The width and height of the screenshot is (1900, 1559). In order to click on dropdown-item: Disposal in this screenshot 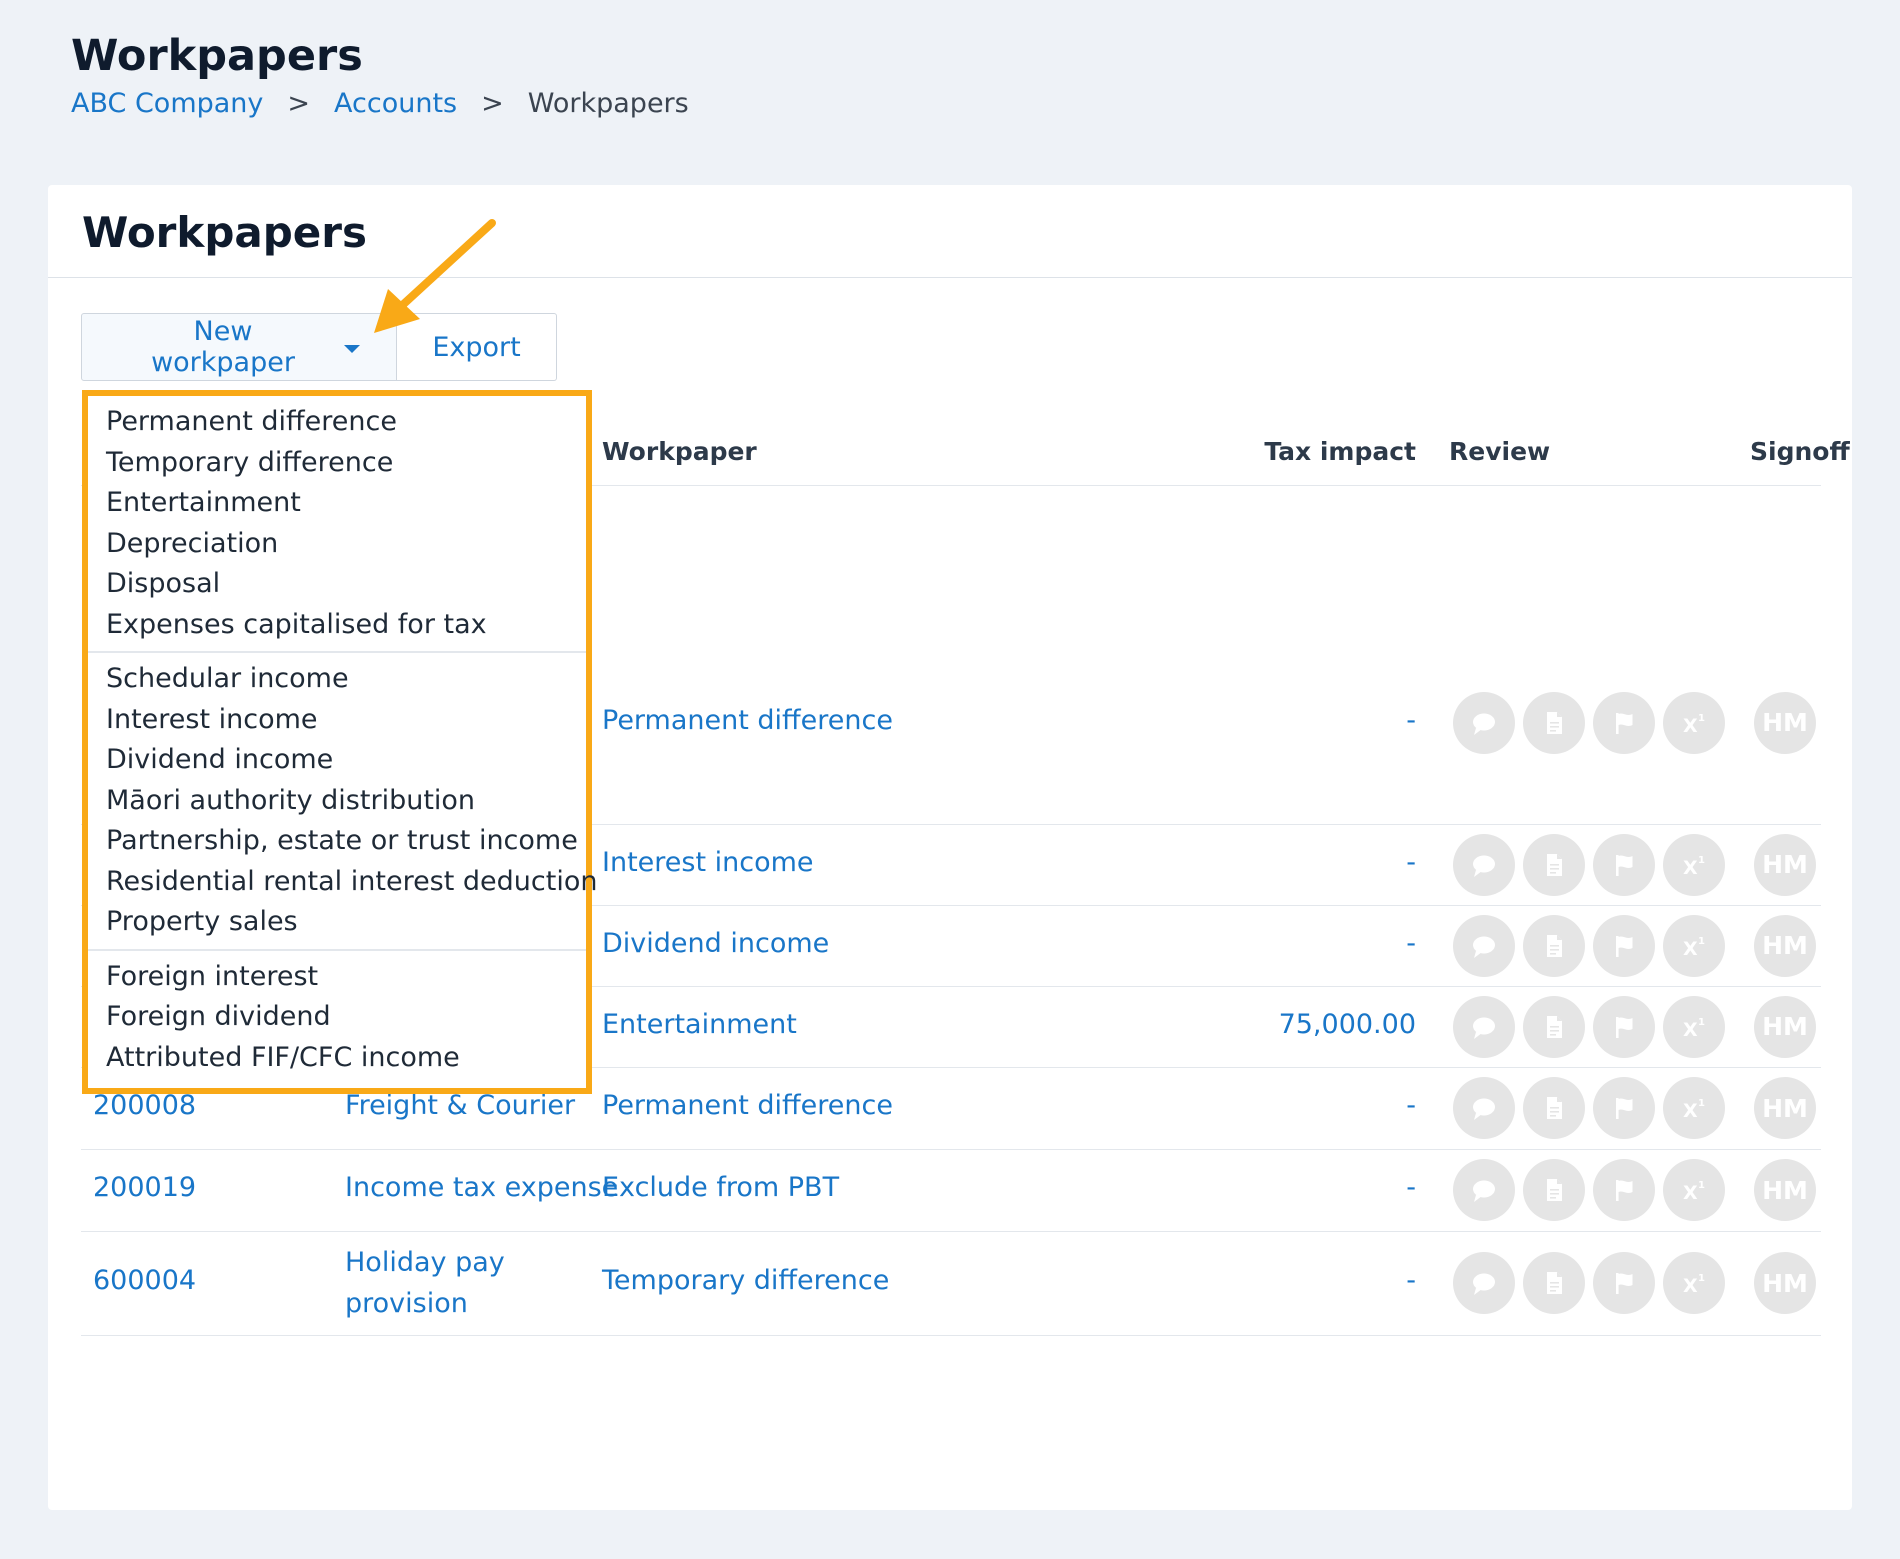, I will do `click(337, 584)`.